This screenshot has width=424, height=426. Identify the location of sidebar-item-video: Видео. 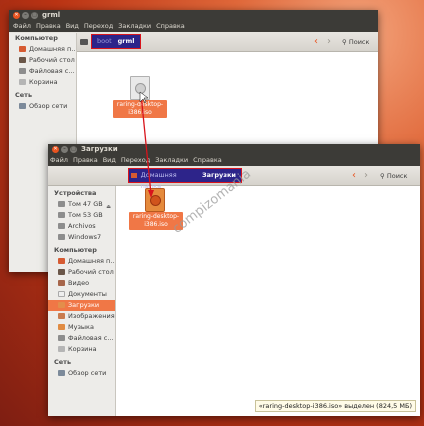
(81, 283).